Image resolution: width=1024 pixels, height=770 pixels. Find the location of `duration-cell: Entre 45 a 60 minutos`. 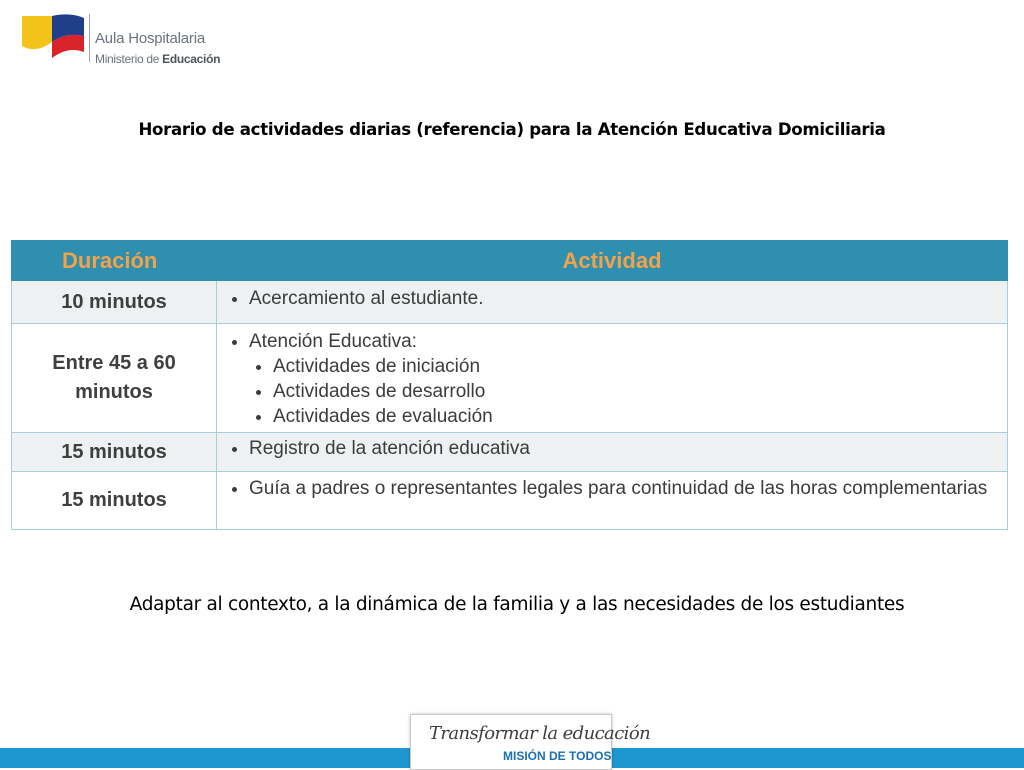

duration-cell: Entre 45 a 60 minutos is located at coordinates (114, 378).